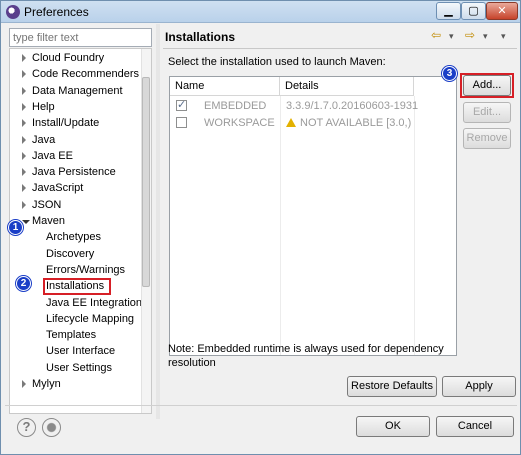 The height and width of the screenshot is (455, 521). Describe the element at coordinates (479, 386) in the screenshot. I see `apply-button: Apply` at that location.